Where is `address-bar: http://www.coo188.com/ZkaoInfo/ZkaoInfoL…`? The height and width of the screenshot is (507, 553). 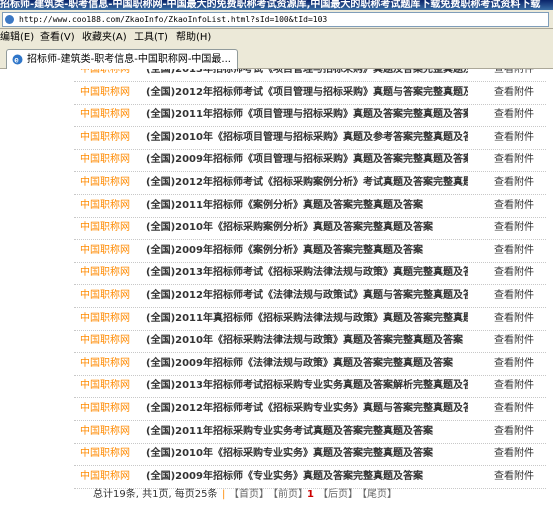 address-bar: http://www.coo188.com/ZkaoInfo/ZkaoInfoL… is located at coordinates (276, 19).